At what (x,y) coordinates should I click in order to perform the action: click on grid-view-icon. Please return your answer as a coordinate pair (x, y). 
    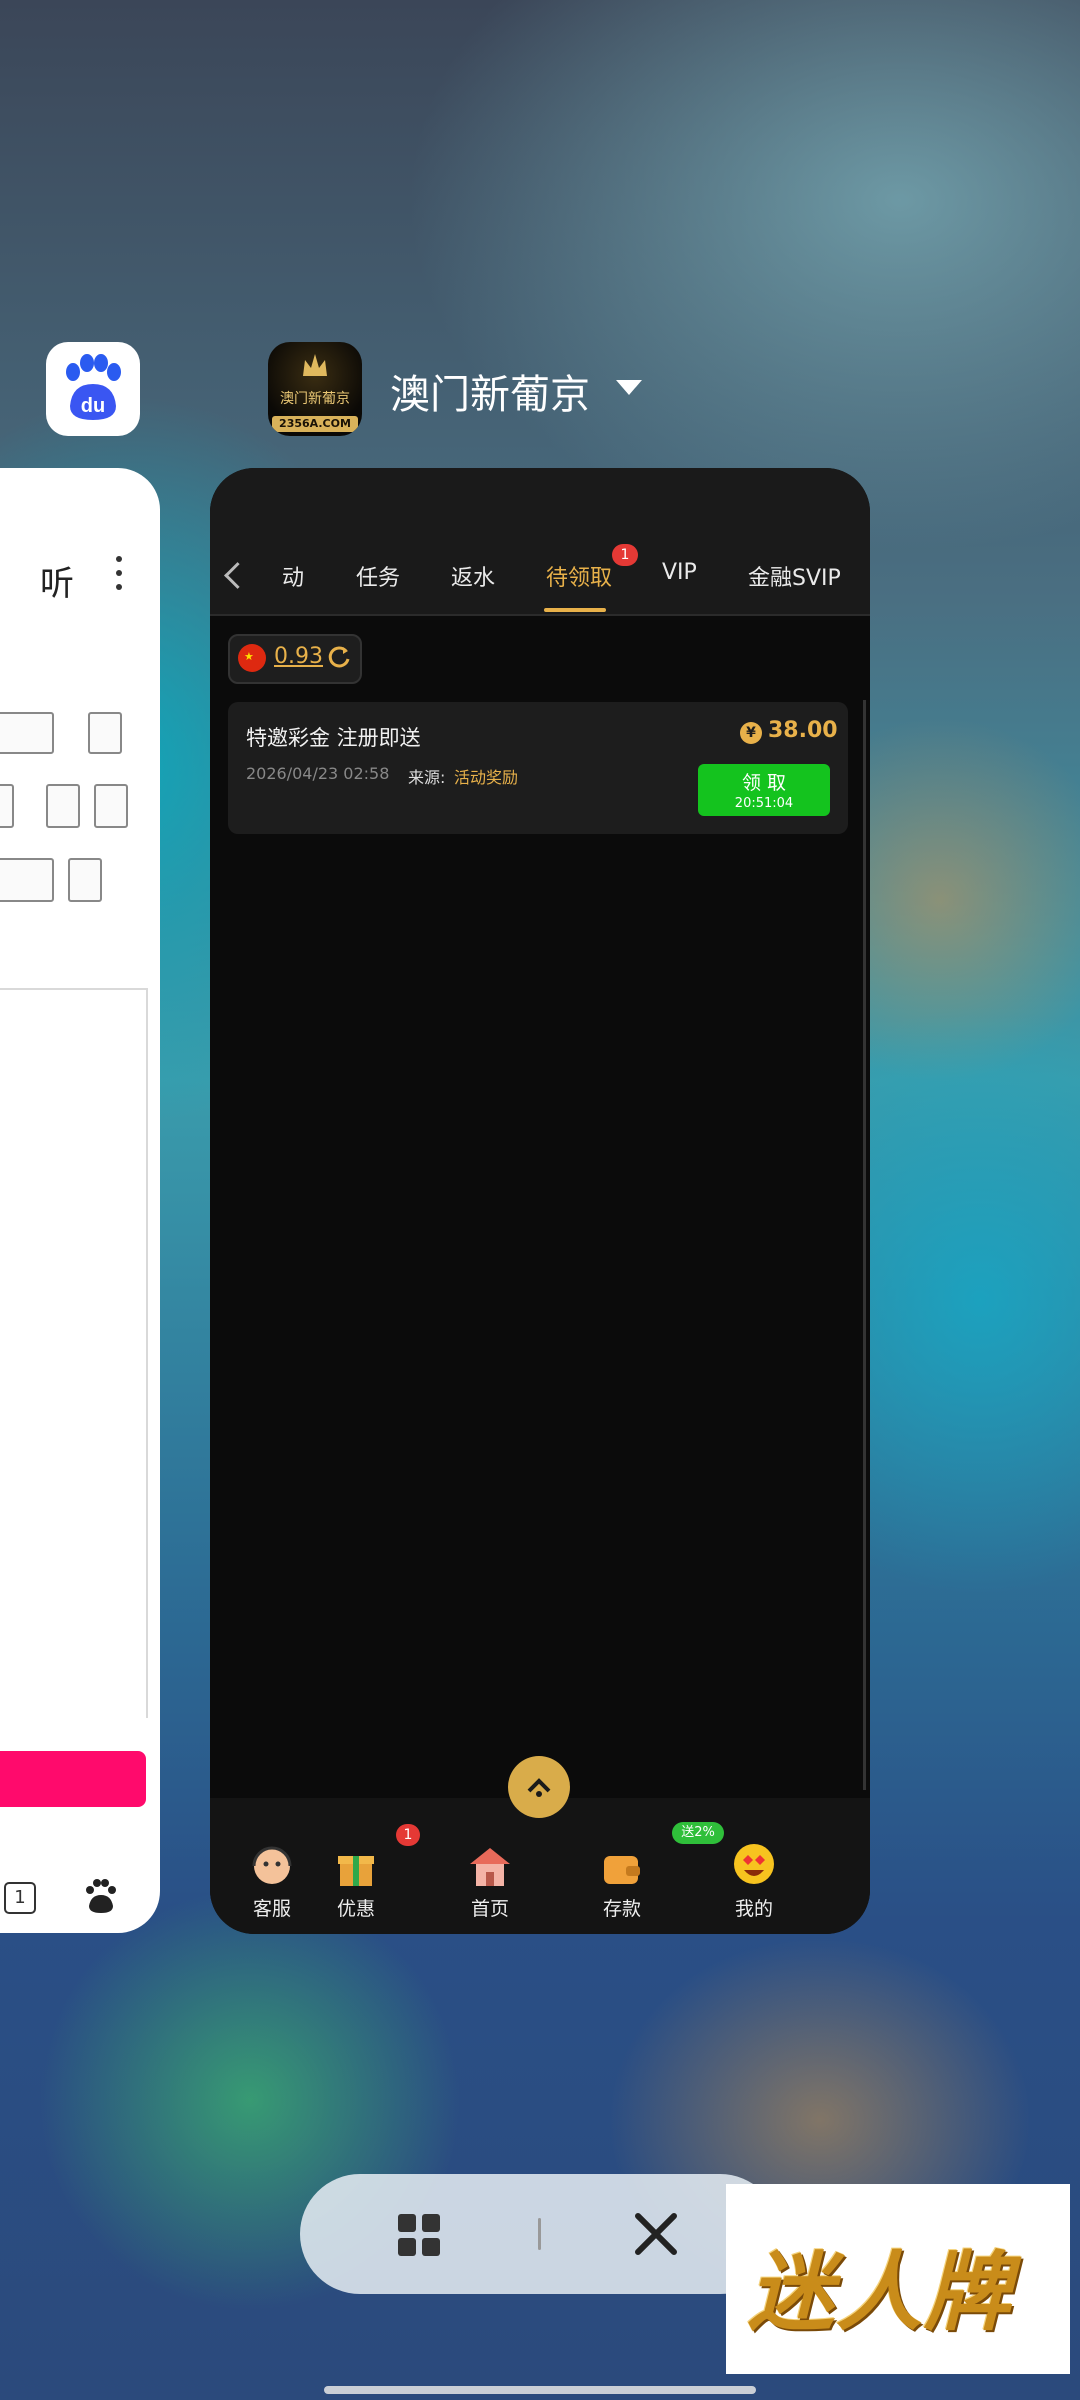
    Looking at the image, I should click on (419, 2235).